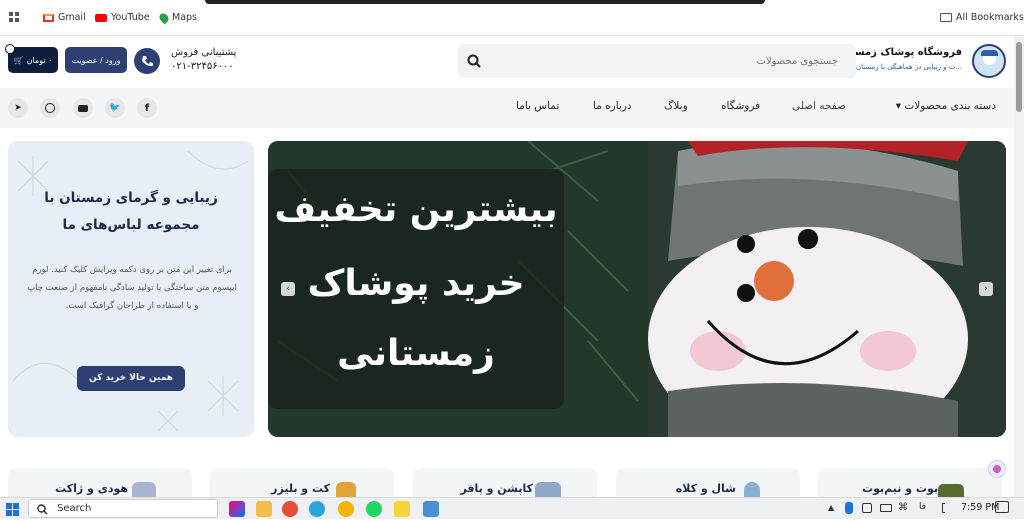 The height and width of the screenshot is (521, 1024). What do you see at coordinates (18, 108) in the screenshot?
I see `telegram-icon: ➤` at bounding box center [18, 108].